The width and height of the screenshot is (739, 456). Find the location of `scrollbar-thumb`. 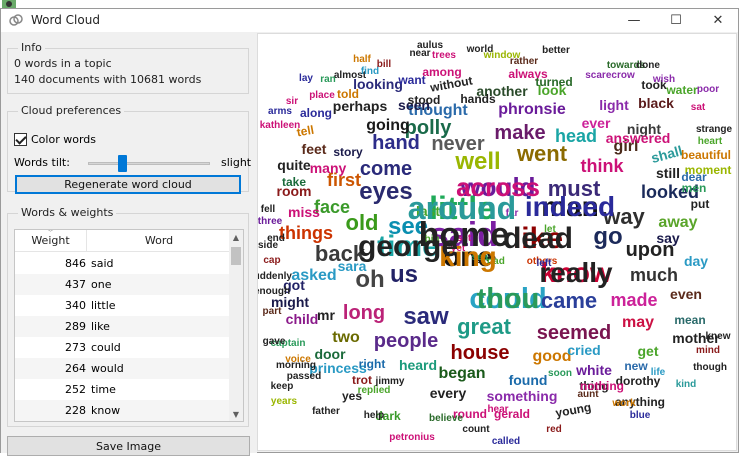

scrollbar-thumb is located at coordinates (236, 256).